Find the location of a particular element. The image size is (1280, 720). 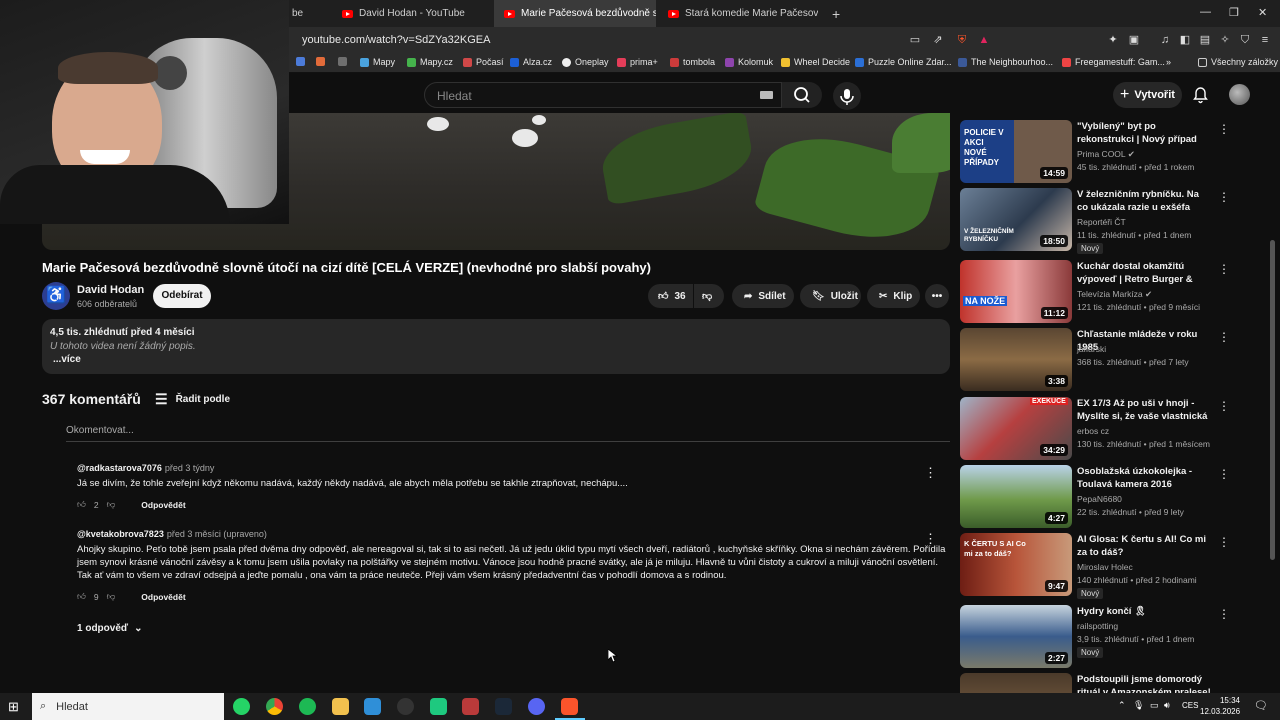

like-button: 👍︎ 36 is located at coordinates (670, 296).